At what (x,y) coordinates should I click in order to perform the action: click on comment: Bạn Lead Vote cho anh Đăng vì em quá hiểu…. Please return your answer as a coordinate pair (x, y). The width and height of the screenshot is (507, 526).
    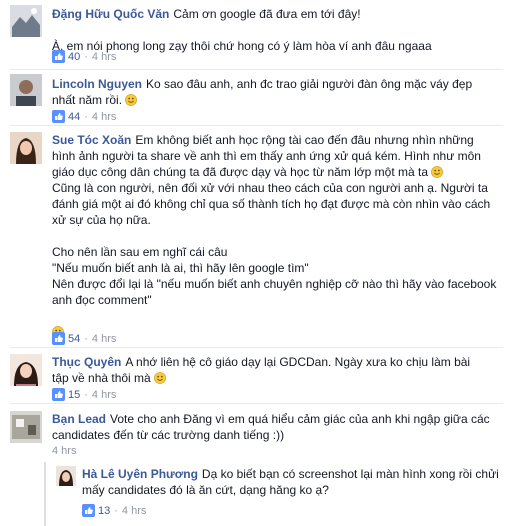
    Looking at the image, I should click on (253, 432).